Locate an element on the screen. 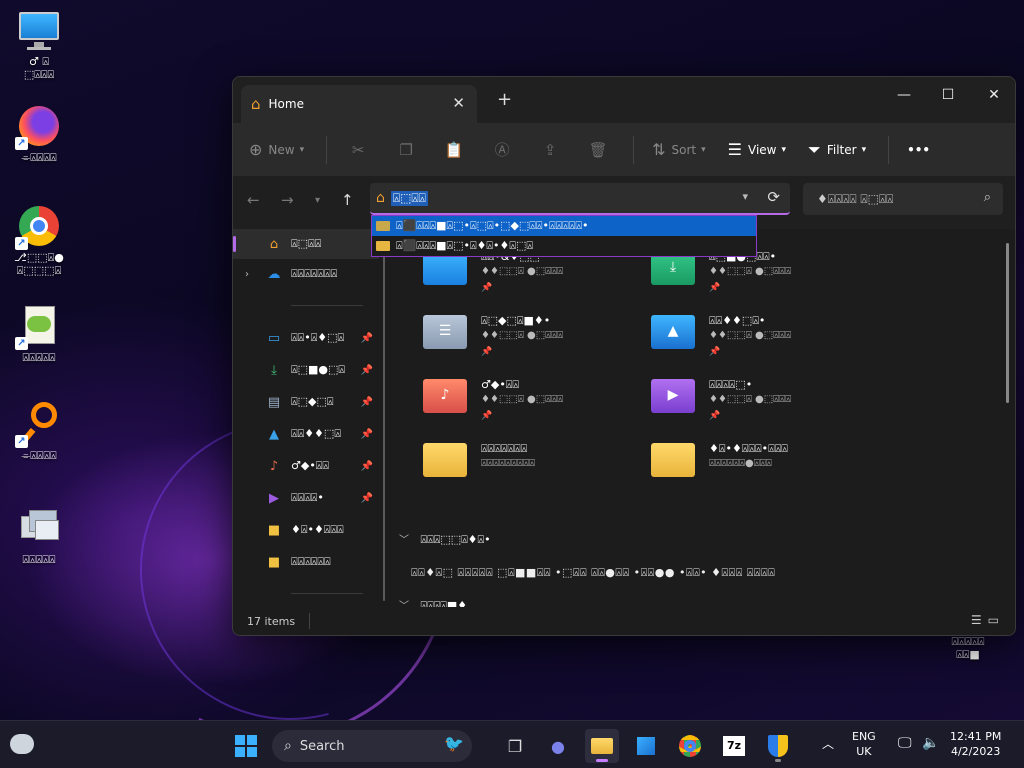 The height and width of the screenshot is (768, 1024). nav-item-label: ⍓⬚◆⬚⍓ is located at coordinates (312, 401).